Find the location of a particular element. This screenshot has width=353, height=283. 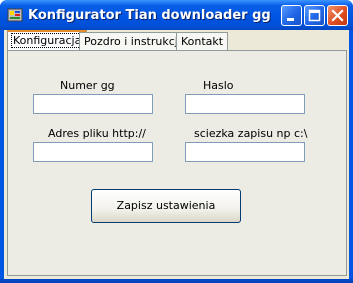

window-title: Konfigurator Tian downloader gg is located at coordinates (149, 15).